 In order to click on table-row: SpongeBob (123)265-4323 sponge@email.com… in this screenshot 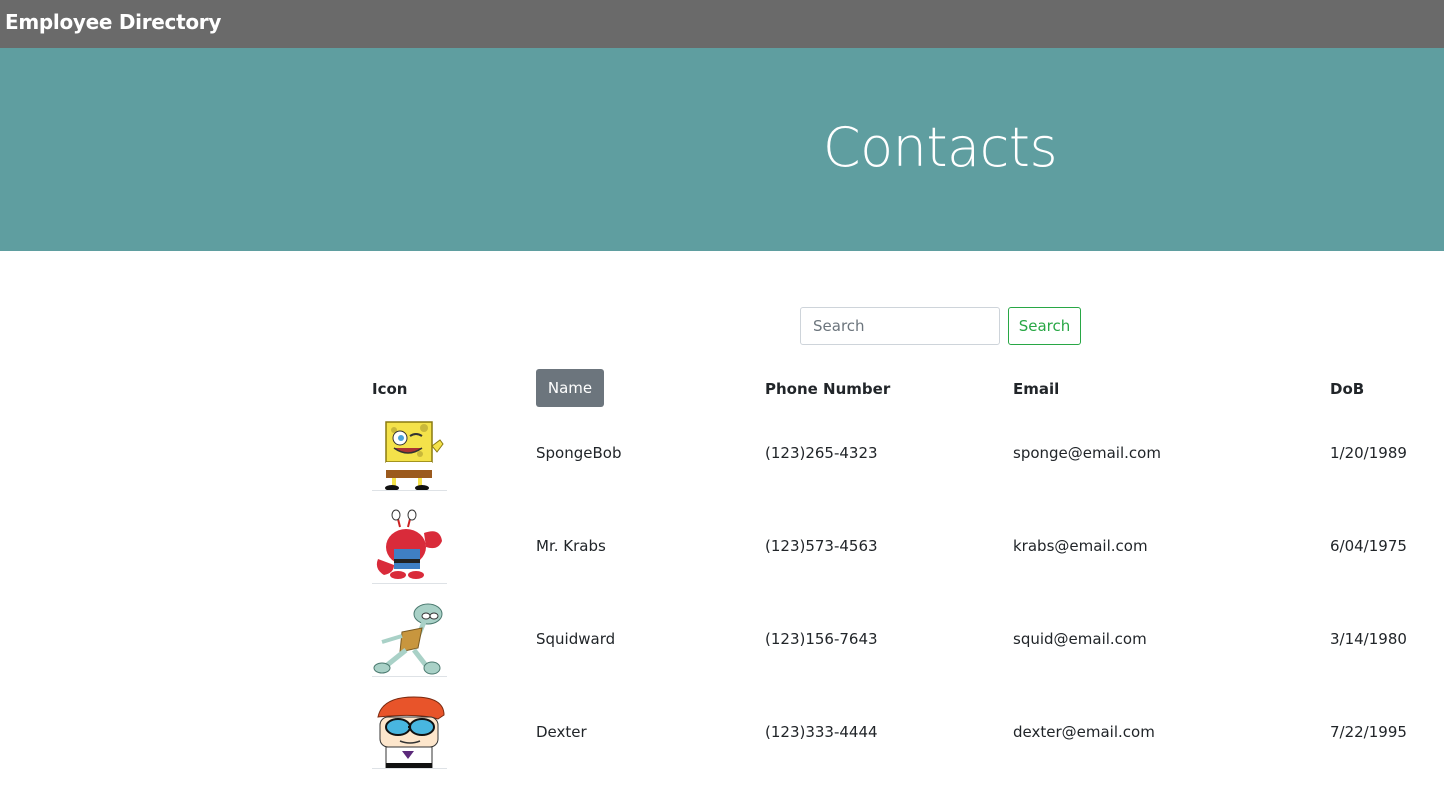, I will do `click(722, 462)`.